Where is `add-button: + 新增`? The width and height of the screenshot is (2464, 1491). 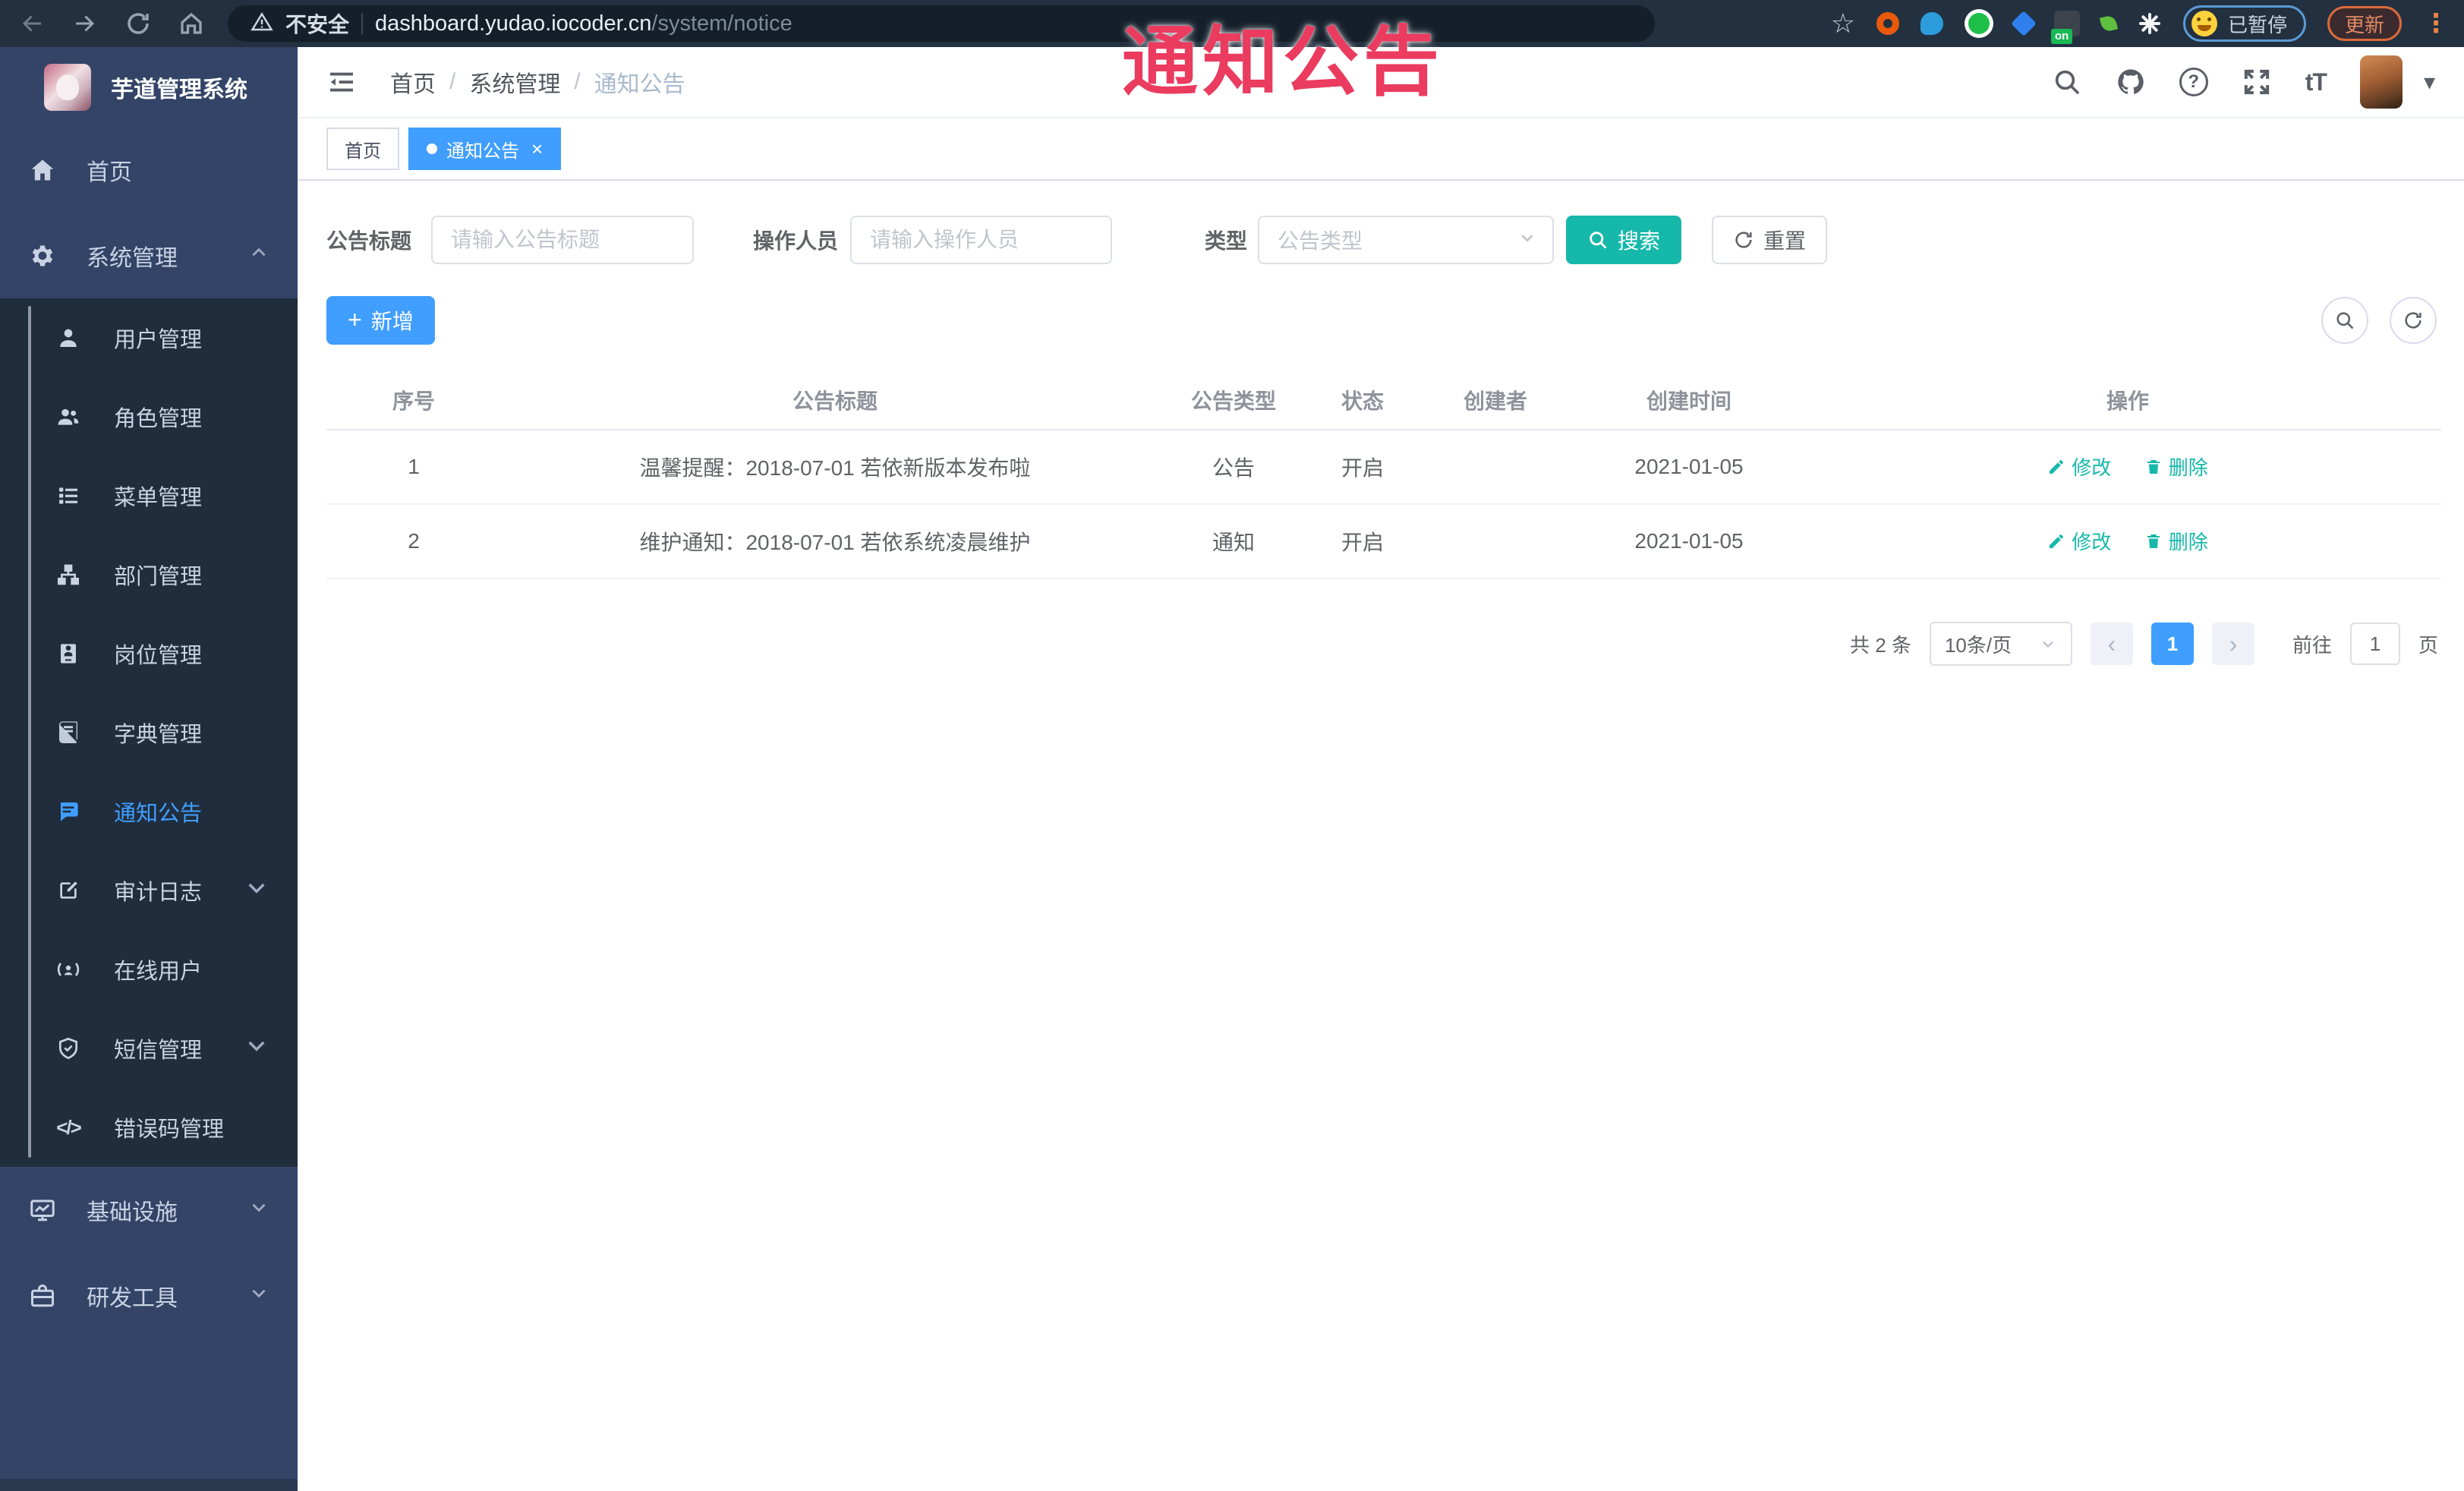 add-button: + 新增 is located at coordinates (380, 320).